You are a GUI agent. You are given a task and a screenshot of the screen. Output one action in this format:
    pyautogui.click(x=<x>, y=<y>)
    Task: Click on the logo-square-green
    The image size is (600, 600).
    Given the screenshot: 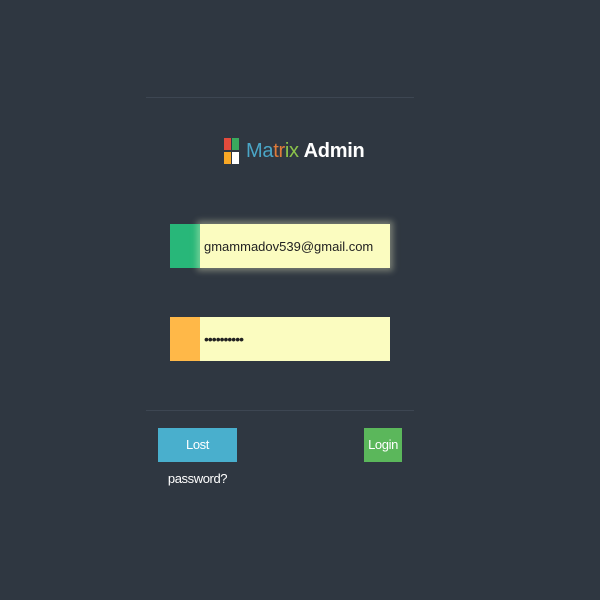 What is the action you would take?
    pyautogui.click(x=235, y=144)
    